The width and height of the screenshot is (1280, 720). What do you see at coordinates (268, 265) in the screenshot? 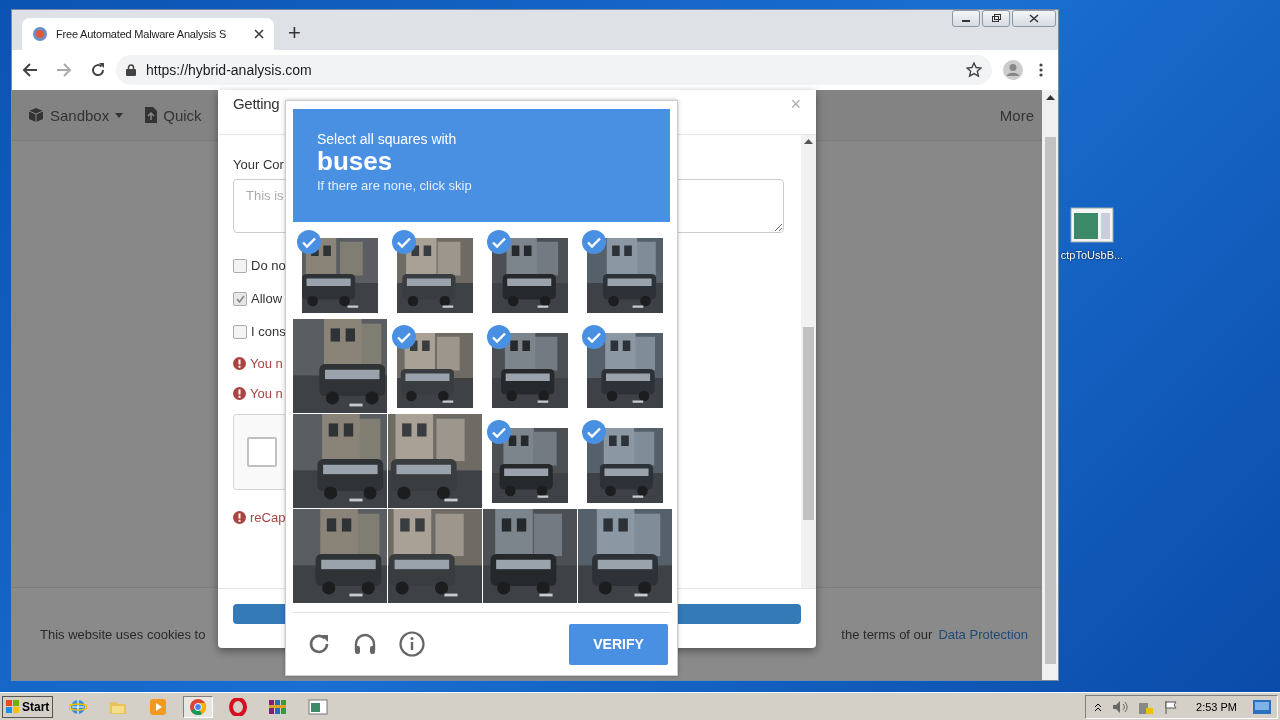
I see `checkbox-label: Do no` at bounding box center [268, 265].